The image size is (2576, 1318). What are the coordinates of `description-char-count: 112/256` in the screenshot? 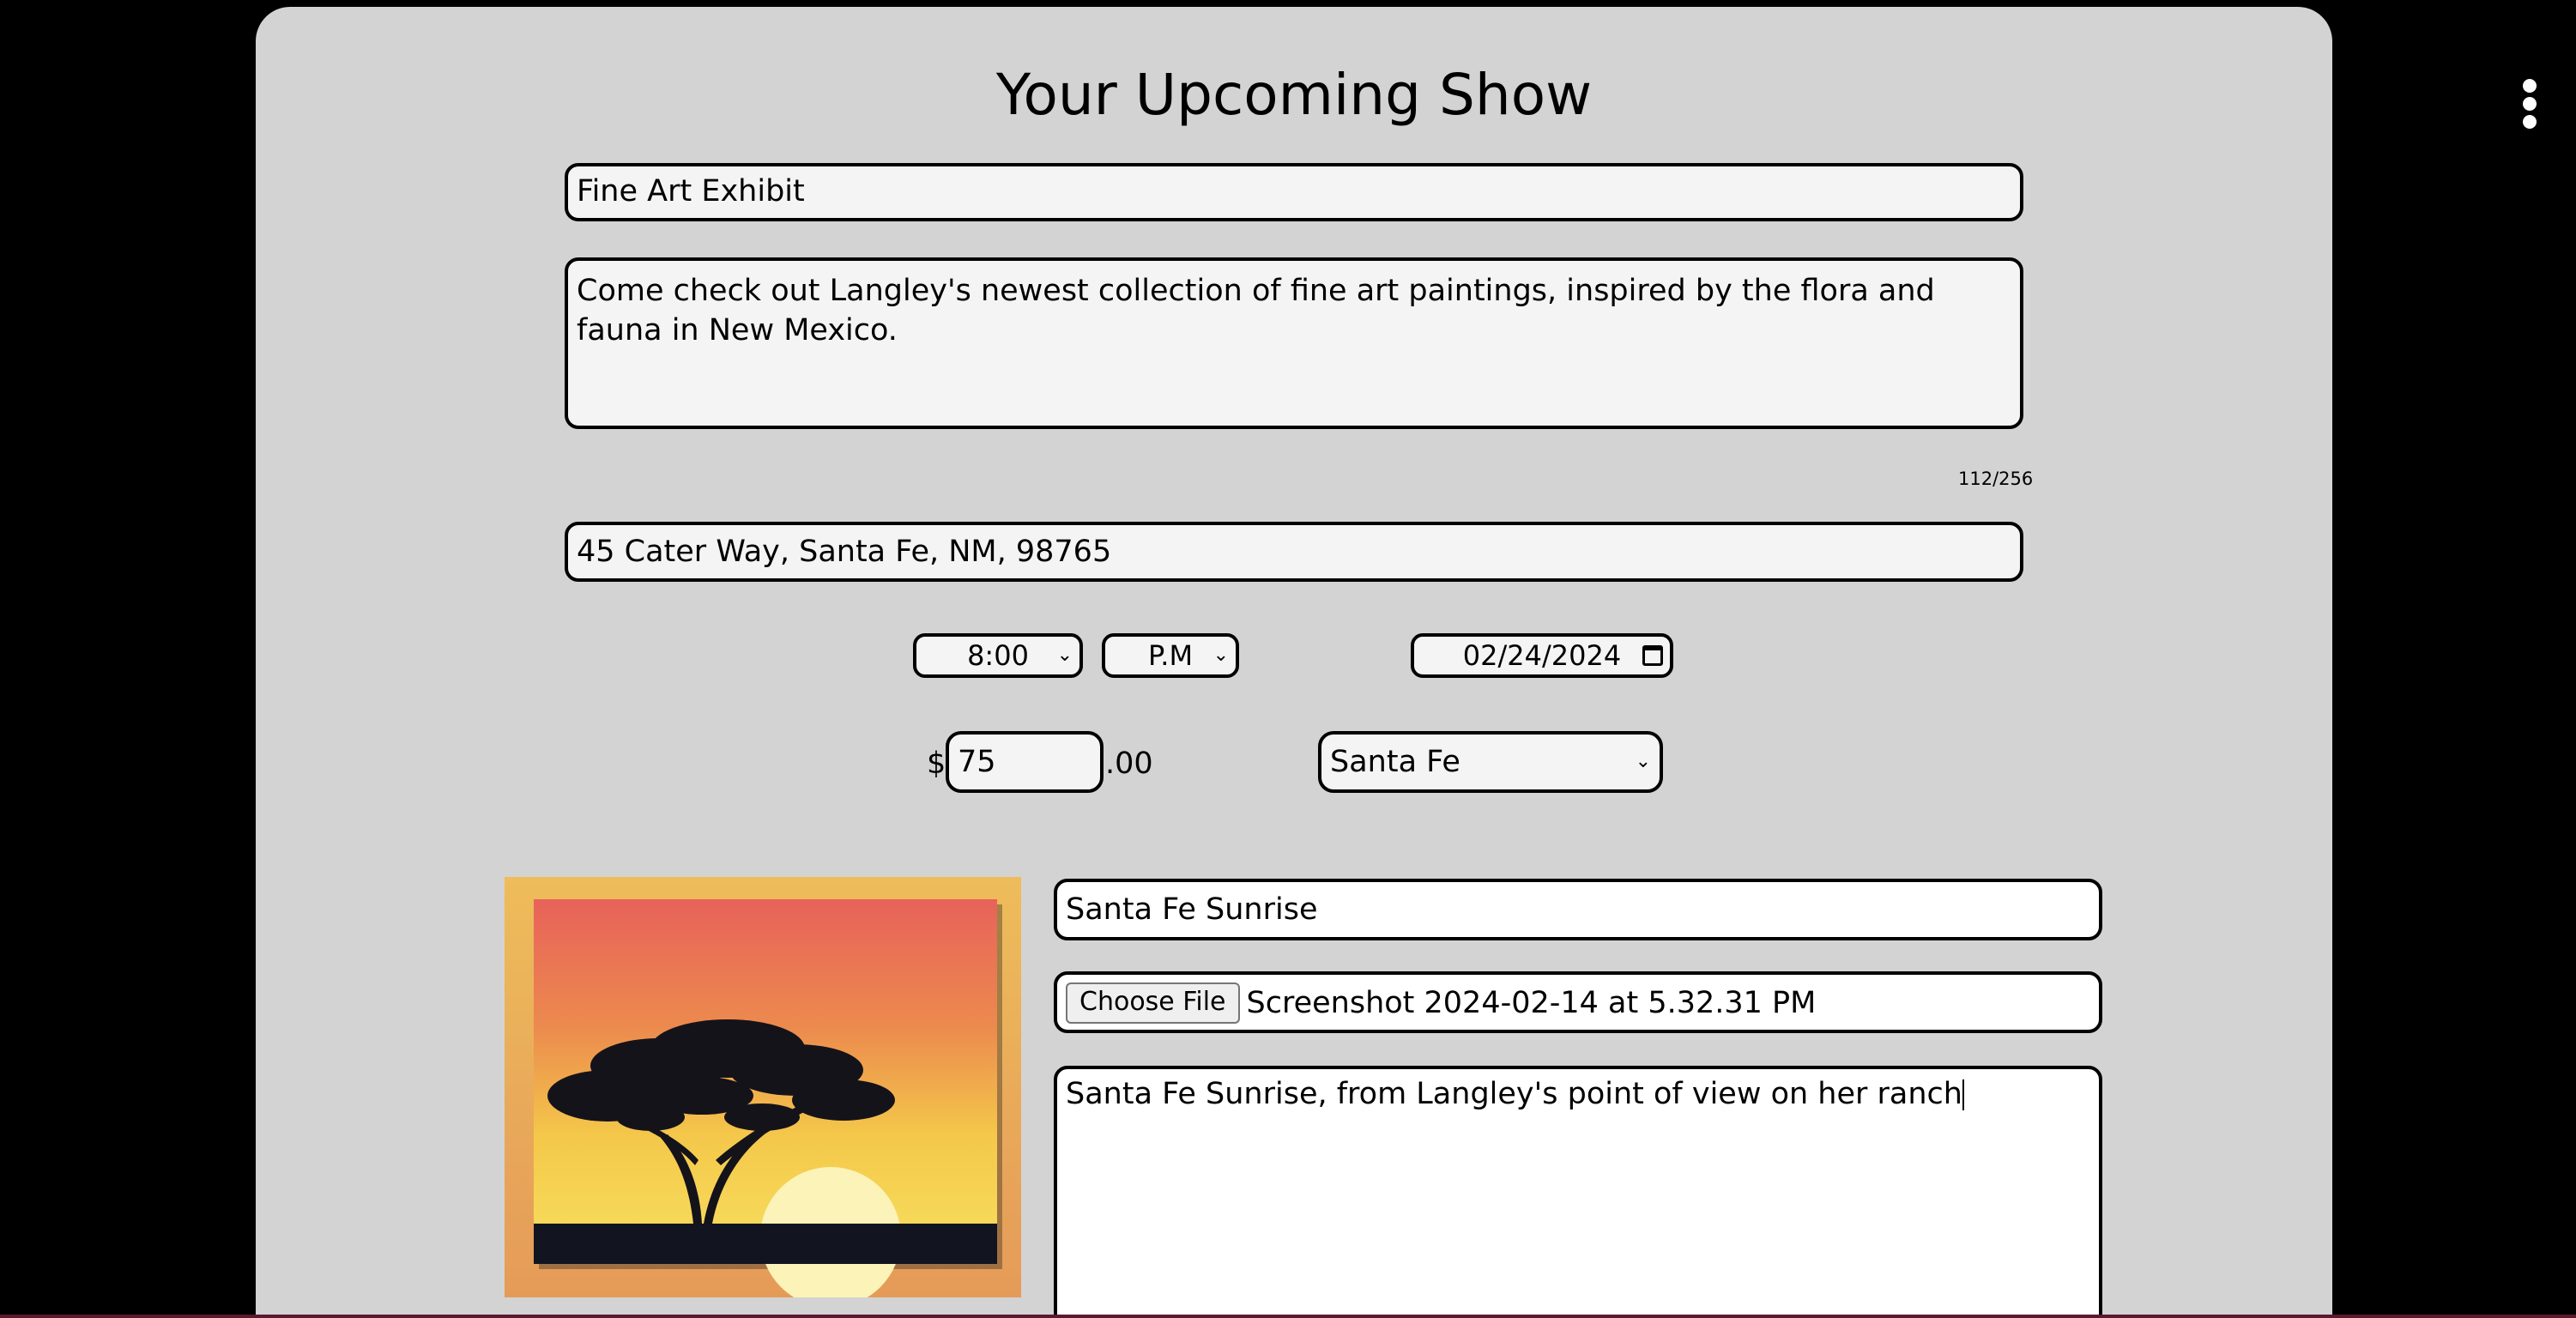 It's located at (1996, 479).